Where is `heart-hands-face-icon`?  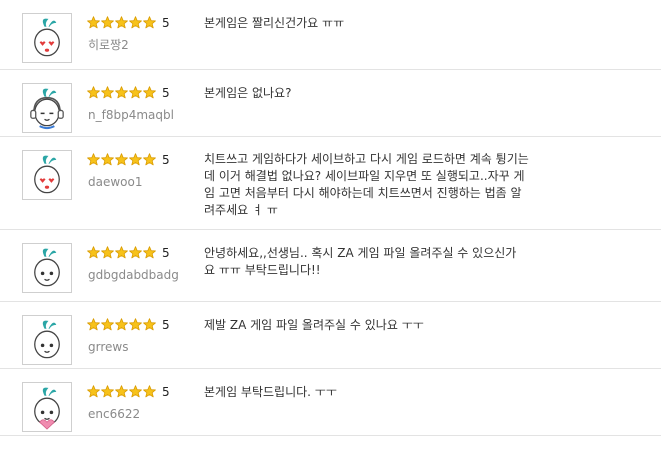
heart-hands-face-icon is located at coordinates (47, 407).